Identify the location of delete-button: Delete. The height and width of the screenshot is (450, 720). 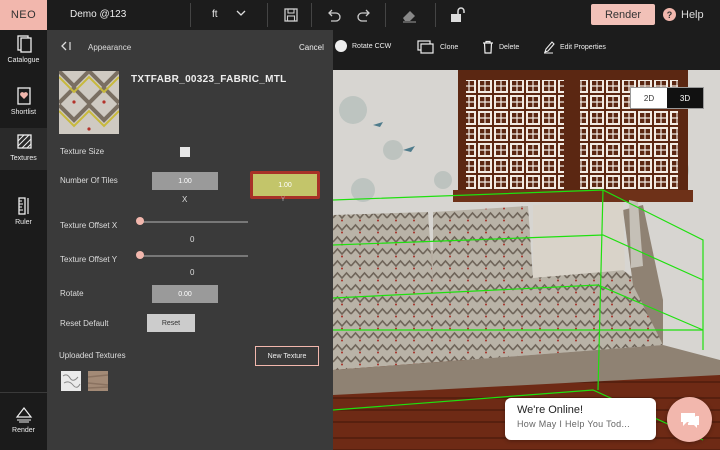
(500, 47).